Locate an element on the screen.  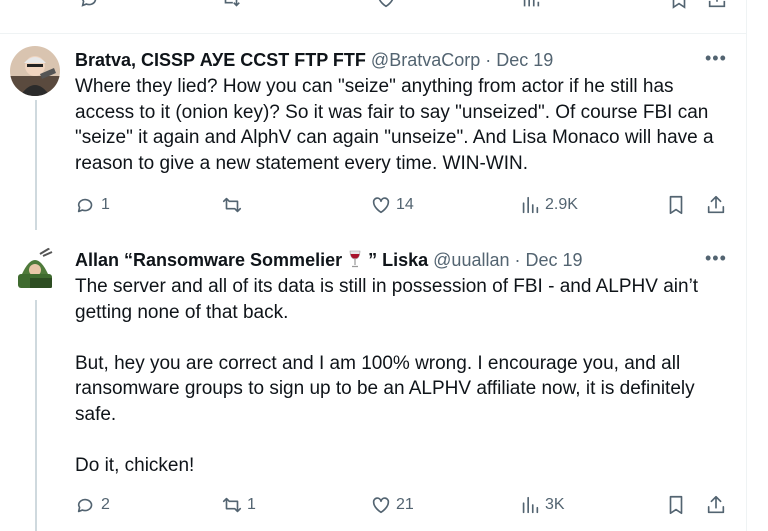
tweet-paragraph: Do it, chicken! is located at coordinates (135, 465).